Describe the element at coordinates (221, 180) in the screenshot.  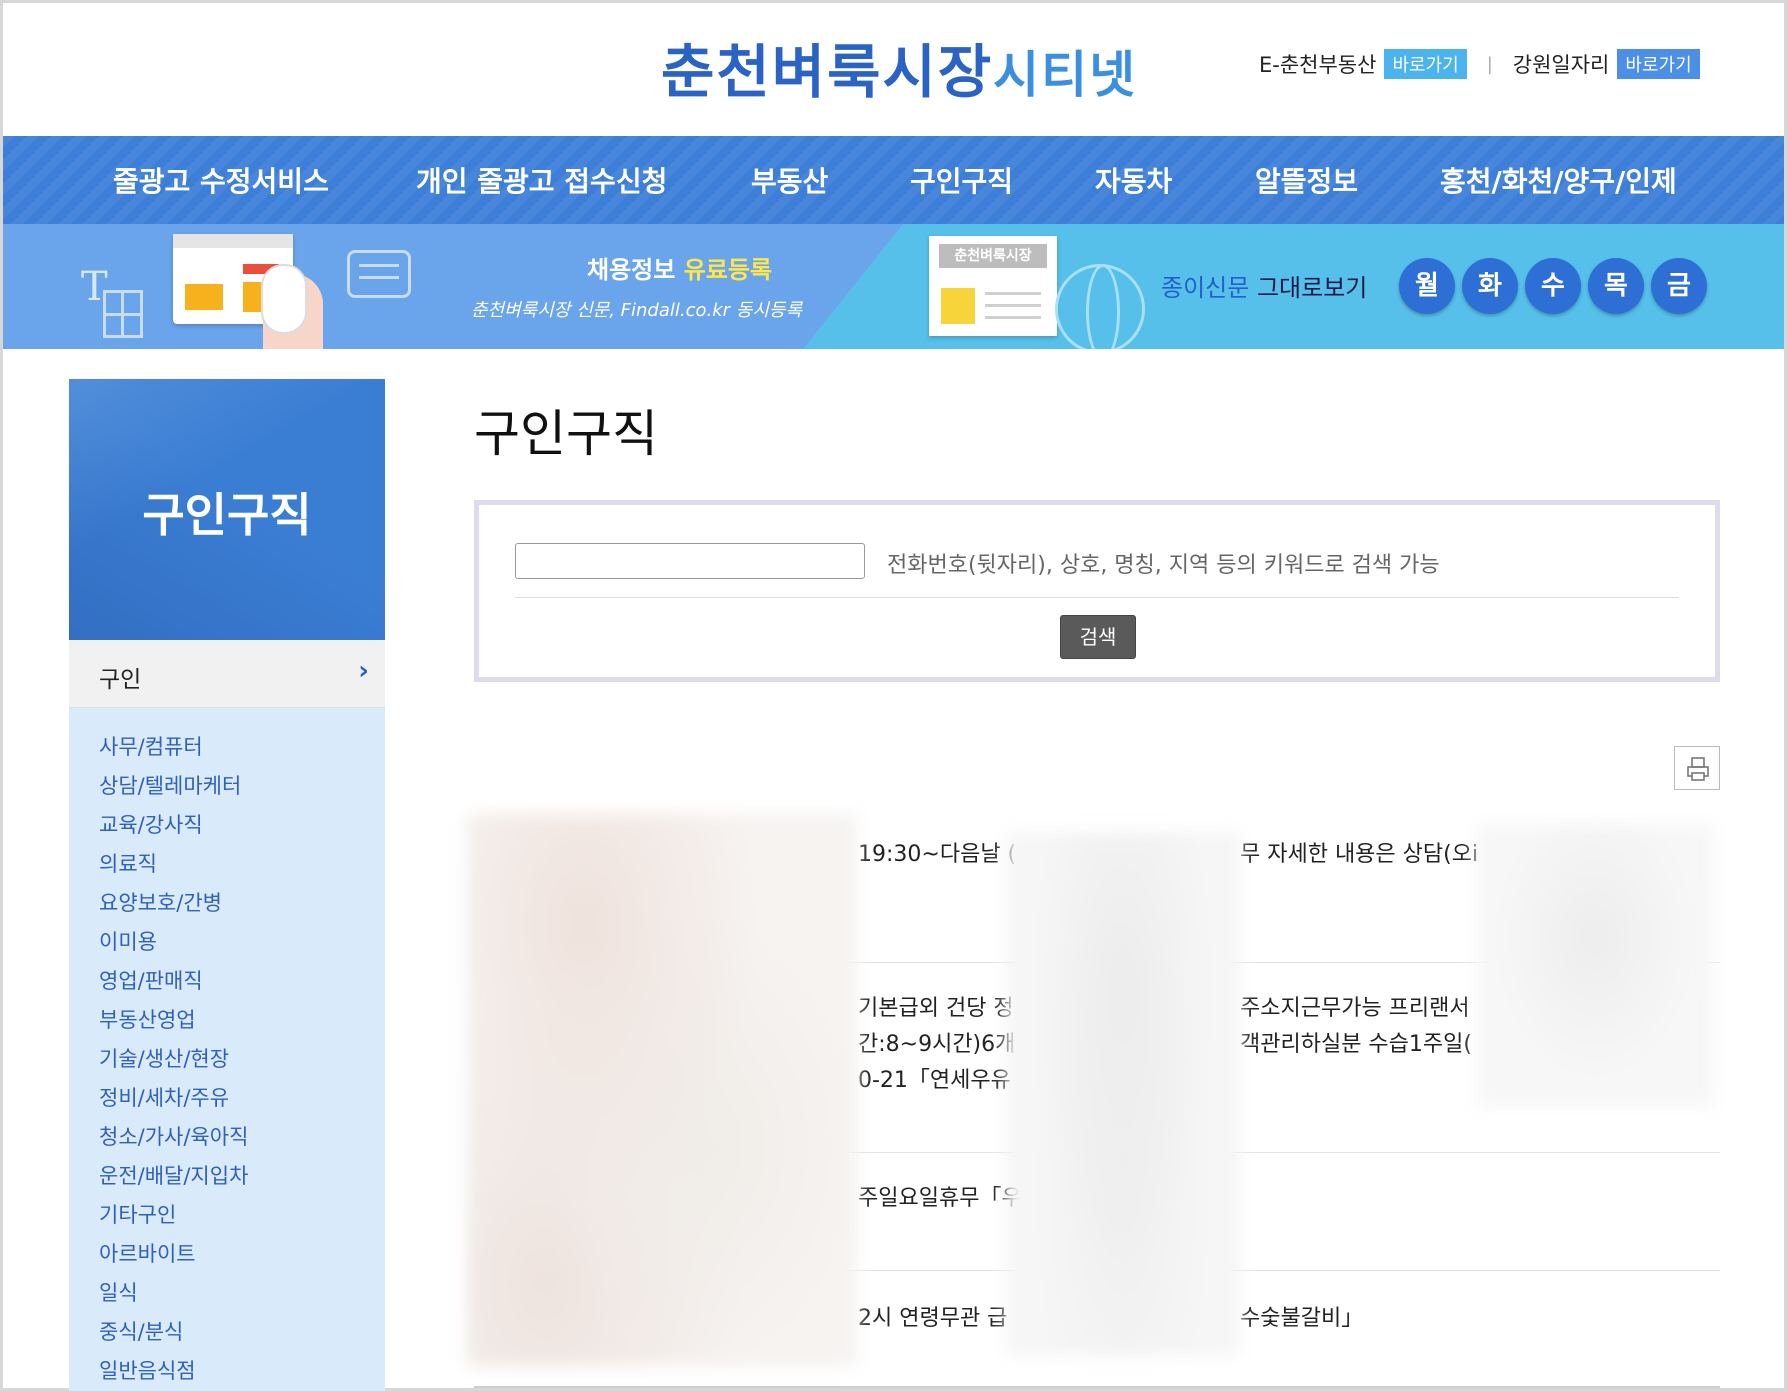
I see `nav-item-line-ad-edit: 줄광고 수정서비스` at that location.